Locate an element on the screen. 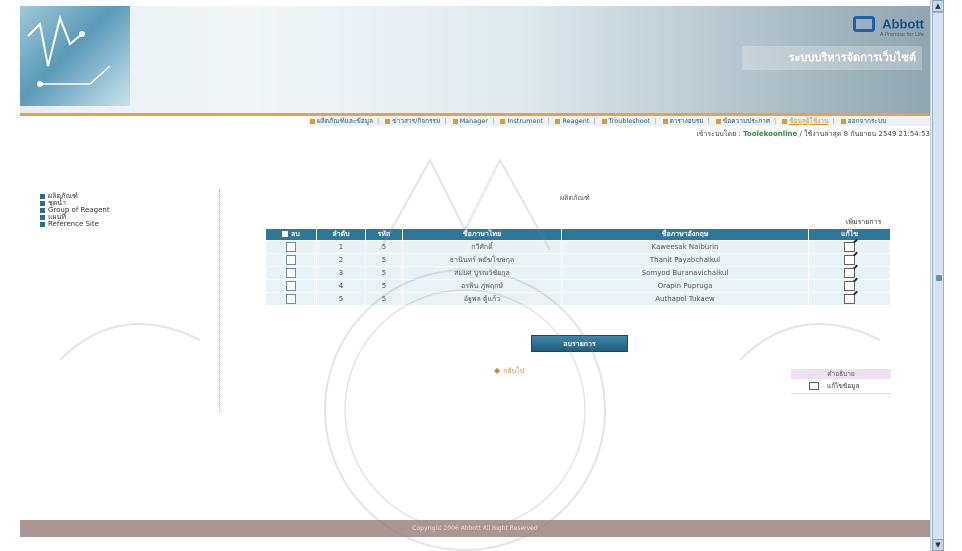 The image size is (962, 551). legend-edit-label: แก้ไขข้อมูล is located at coordinates (843, 386).